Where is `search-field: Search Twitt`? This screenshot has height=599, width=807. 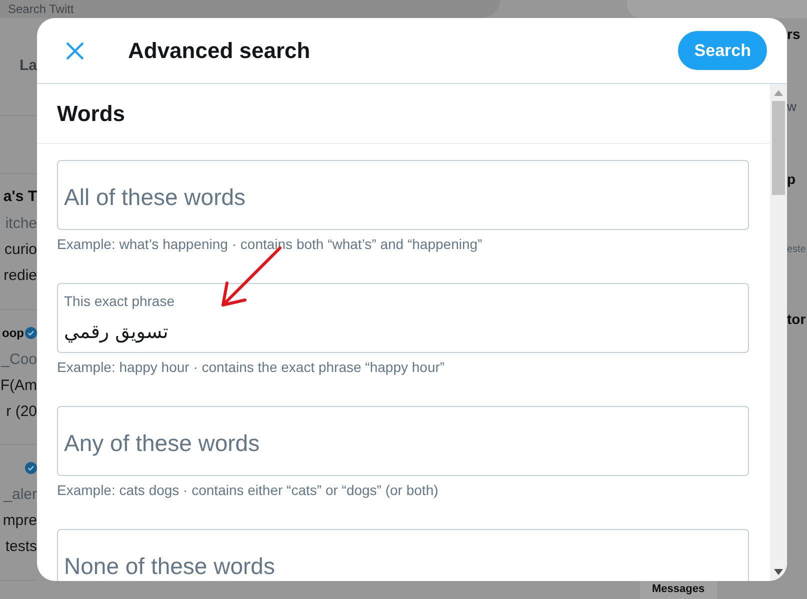 search-field: Search Twitt is located at coordinates (250, 9).